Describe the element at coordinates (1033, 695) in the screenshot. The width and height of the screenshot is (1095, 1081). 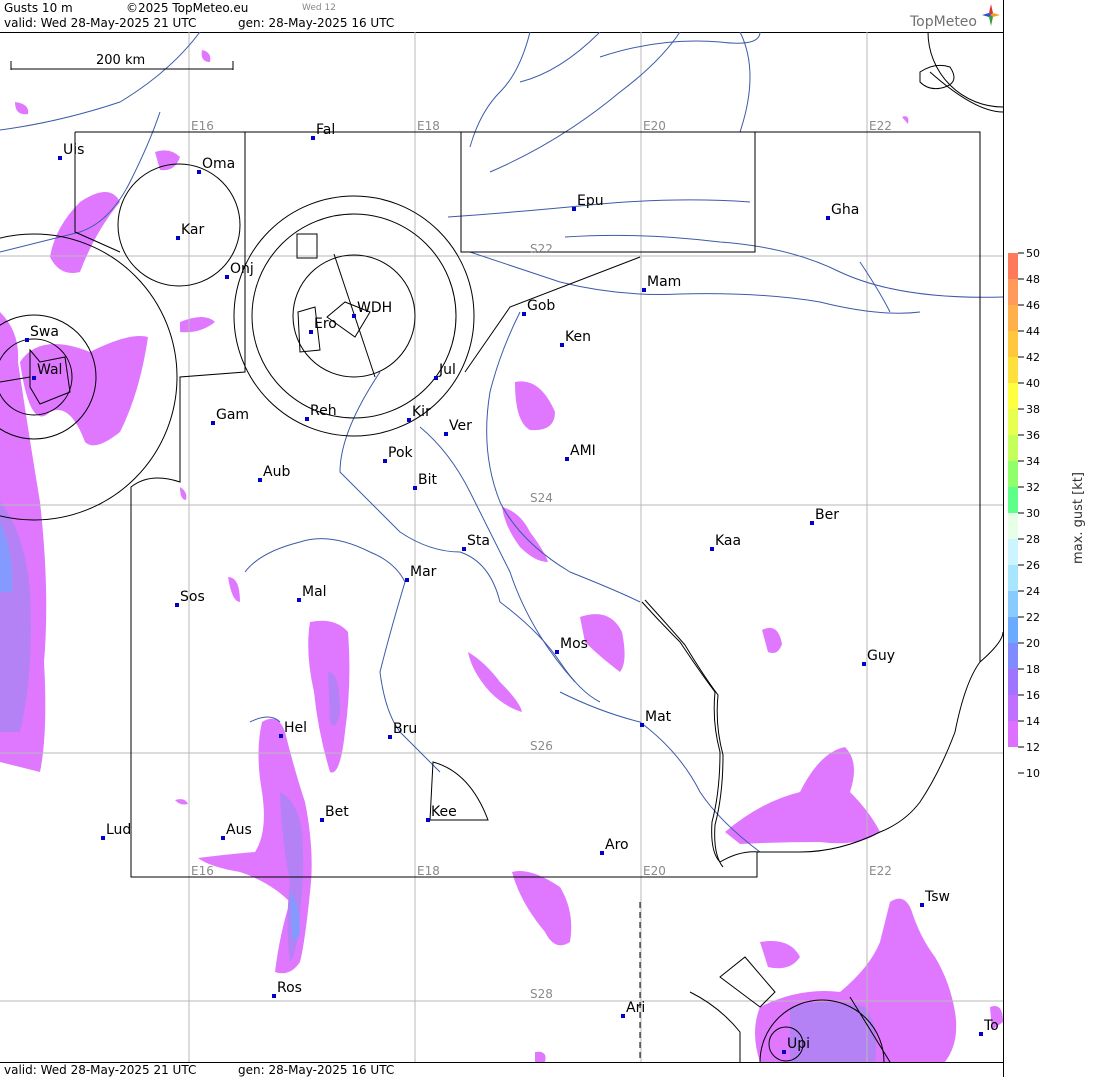
I see `legend-tick-label: 16` at that location.